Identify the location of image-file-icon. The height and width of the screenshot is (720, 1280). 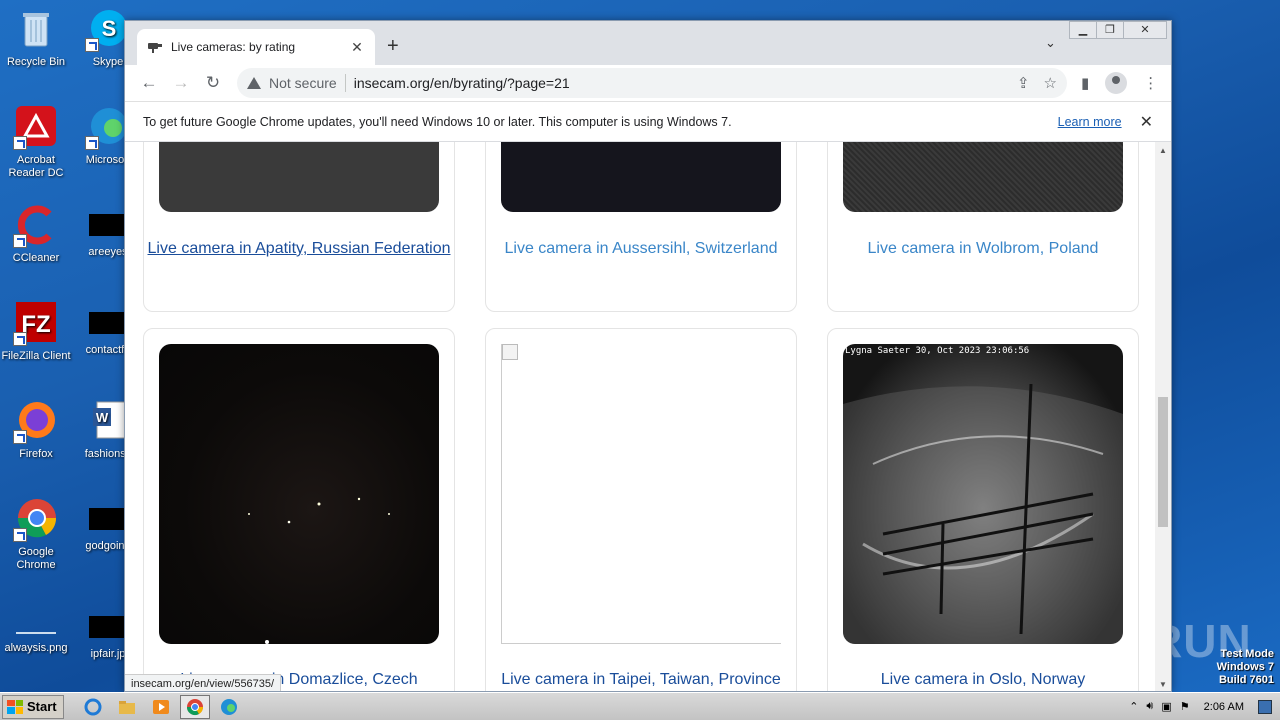
(36, 624).